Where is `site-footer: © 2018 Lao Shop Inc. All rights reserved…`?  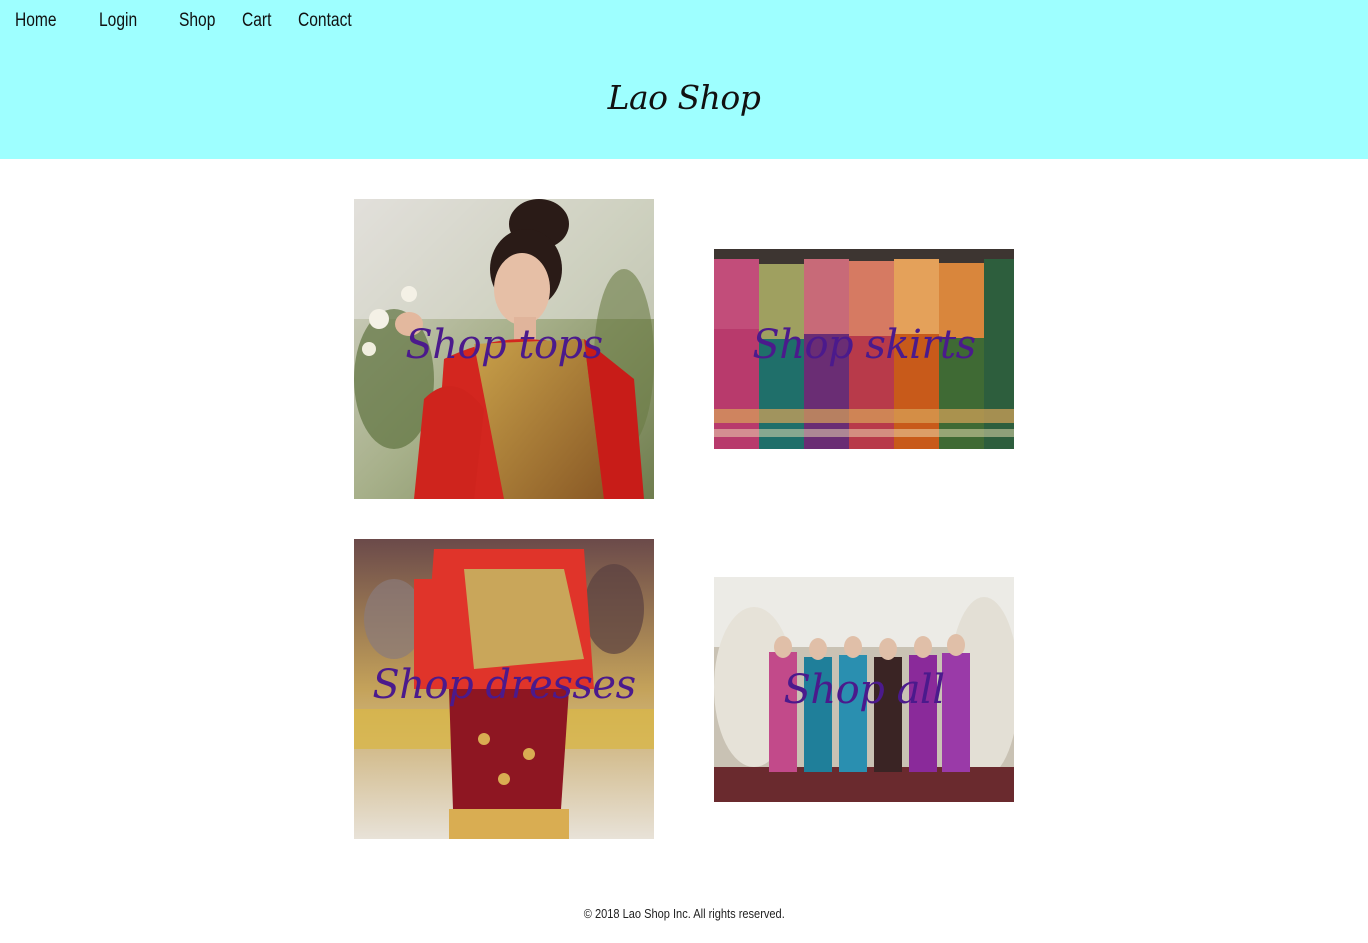
site-footer: © 2018 Lao Shop Inc. All rights reserved… is located at coordinates (684, 913).